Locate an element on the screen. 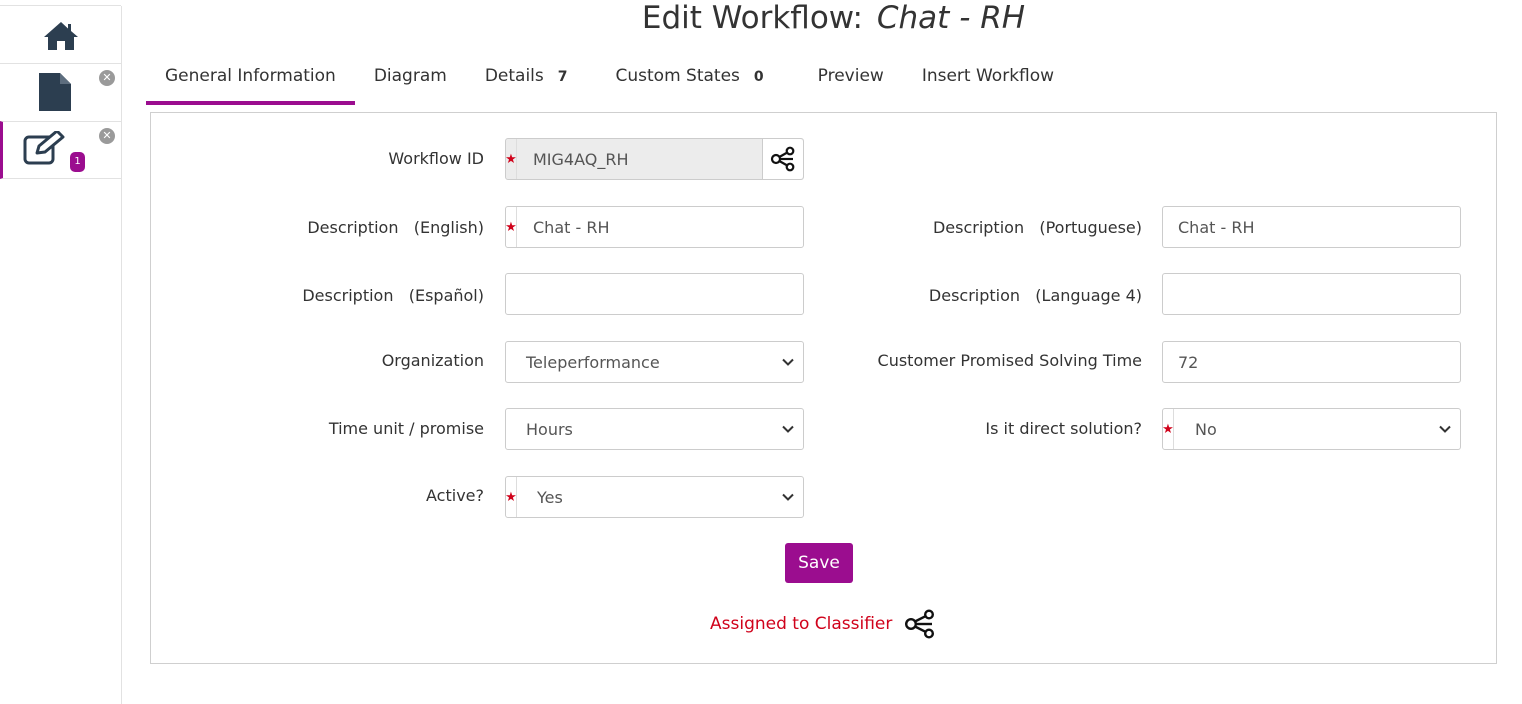 The width and height of the screenshot is (1522, 704). tab-label: Insert Workflow is located at coordinates (988, 76).